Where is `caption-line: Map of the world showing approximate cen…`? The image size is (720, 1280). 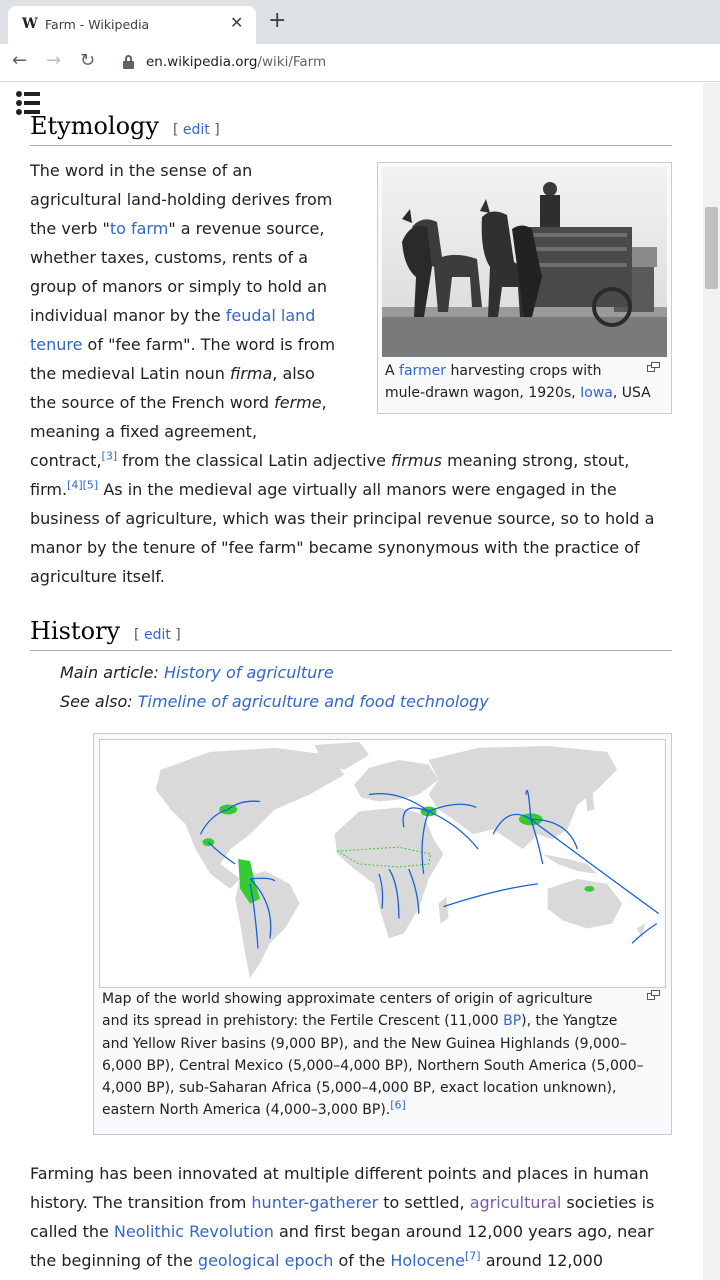
caption-line: Map of the world showing approximate cen… is located at coordinates (347, 999).